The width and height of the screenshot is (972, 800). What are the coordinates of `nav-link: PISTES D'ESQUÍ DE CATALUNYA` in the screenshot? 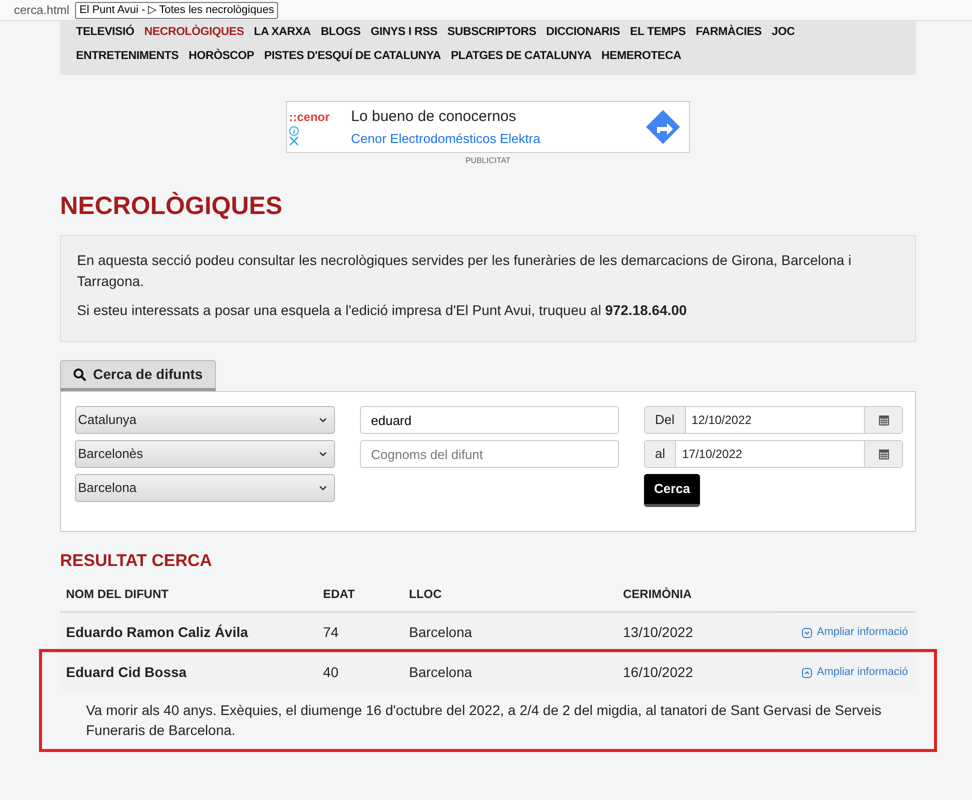 It's located at (352, 57).